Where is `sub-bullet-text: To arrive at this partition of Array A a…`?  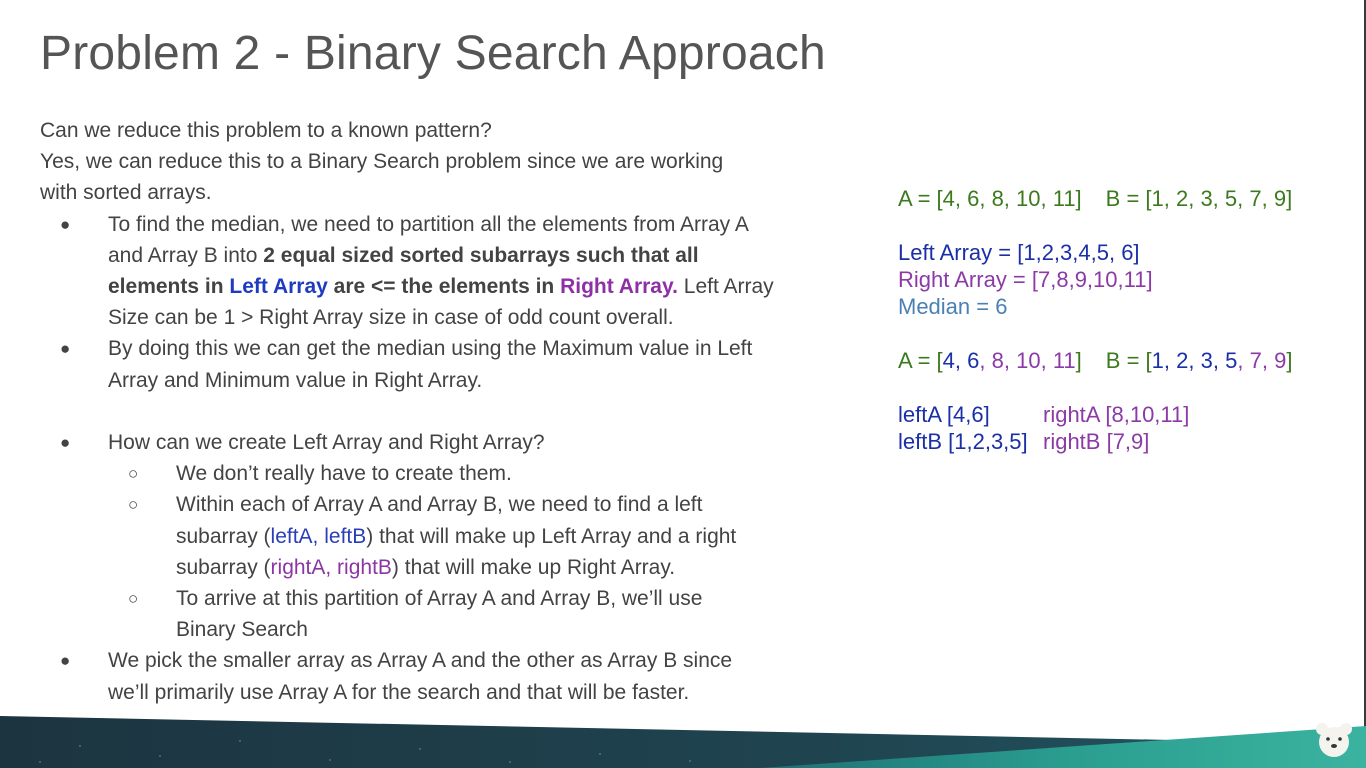 sub-bullet-text: To arrive at this partition of Array A a… is located at coordinates (439, 599).